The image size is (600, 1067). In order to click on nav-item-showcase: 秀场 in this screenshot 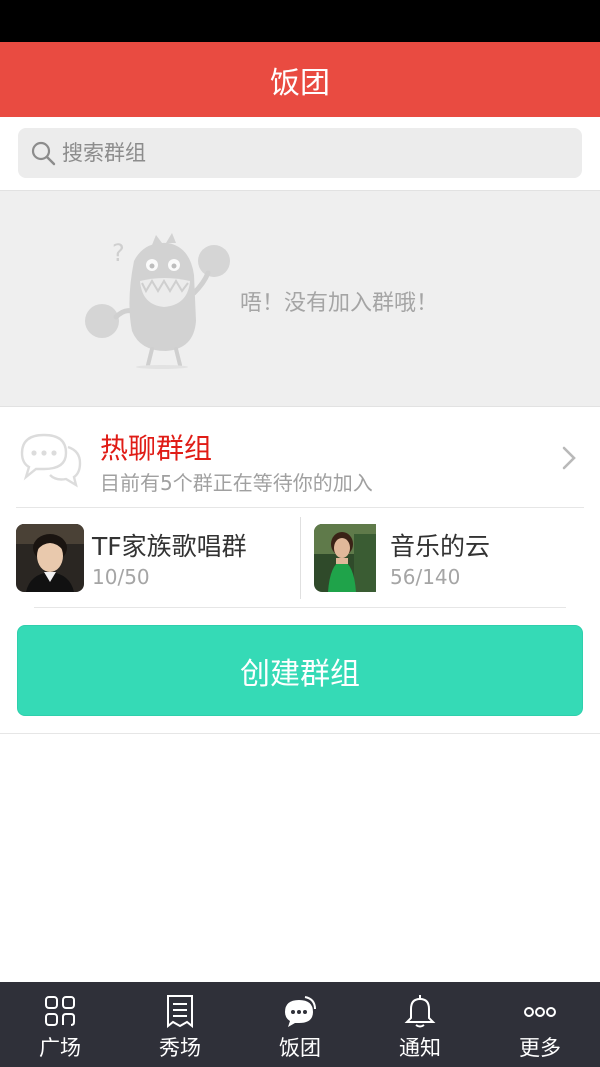, I will do `click(180, 1024)`.